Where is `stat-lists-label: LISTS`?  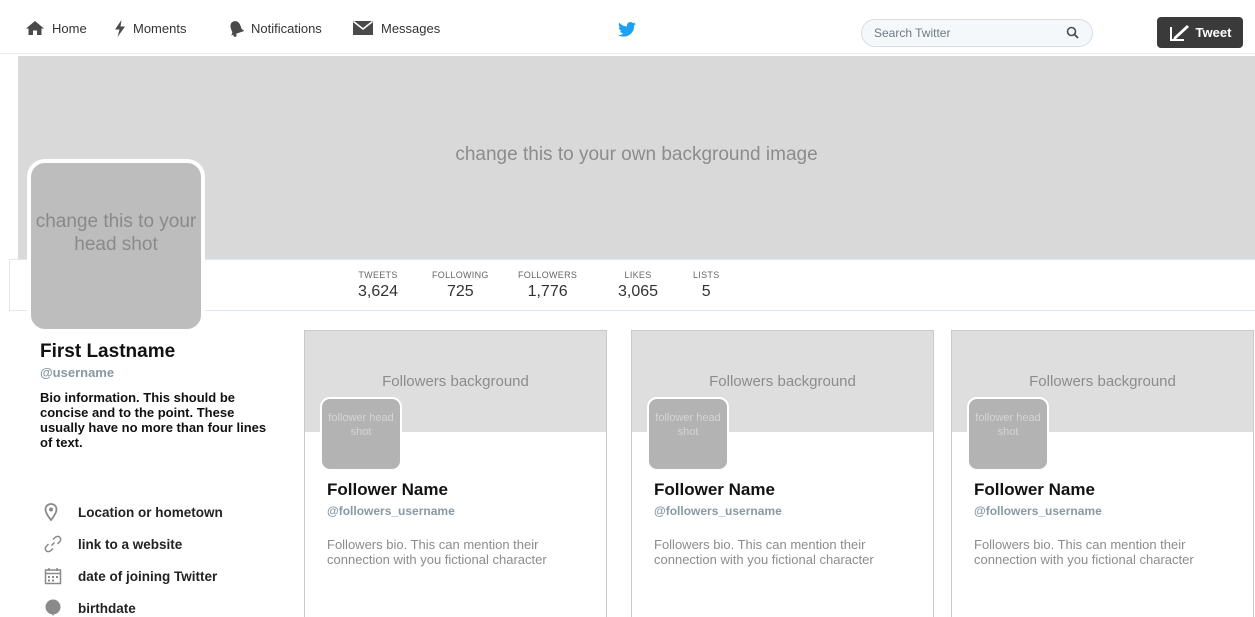 stat-lists-label: LISTS is located at coordinates (706, 275).